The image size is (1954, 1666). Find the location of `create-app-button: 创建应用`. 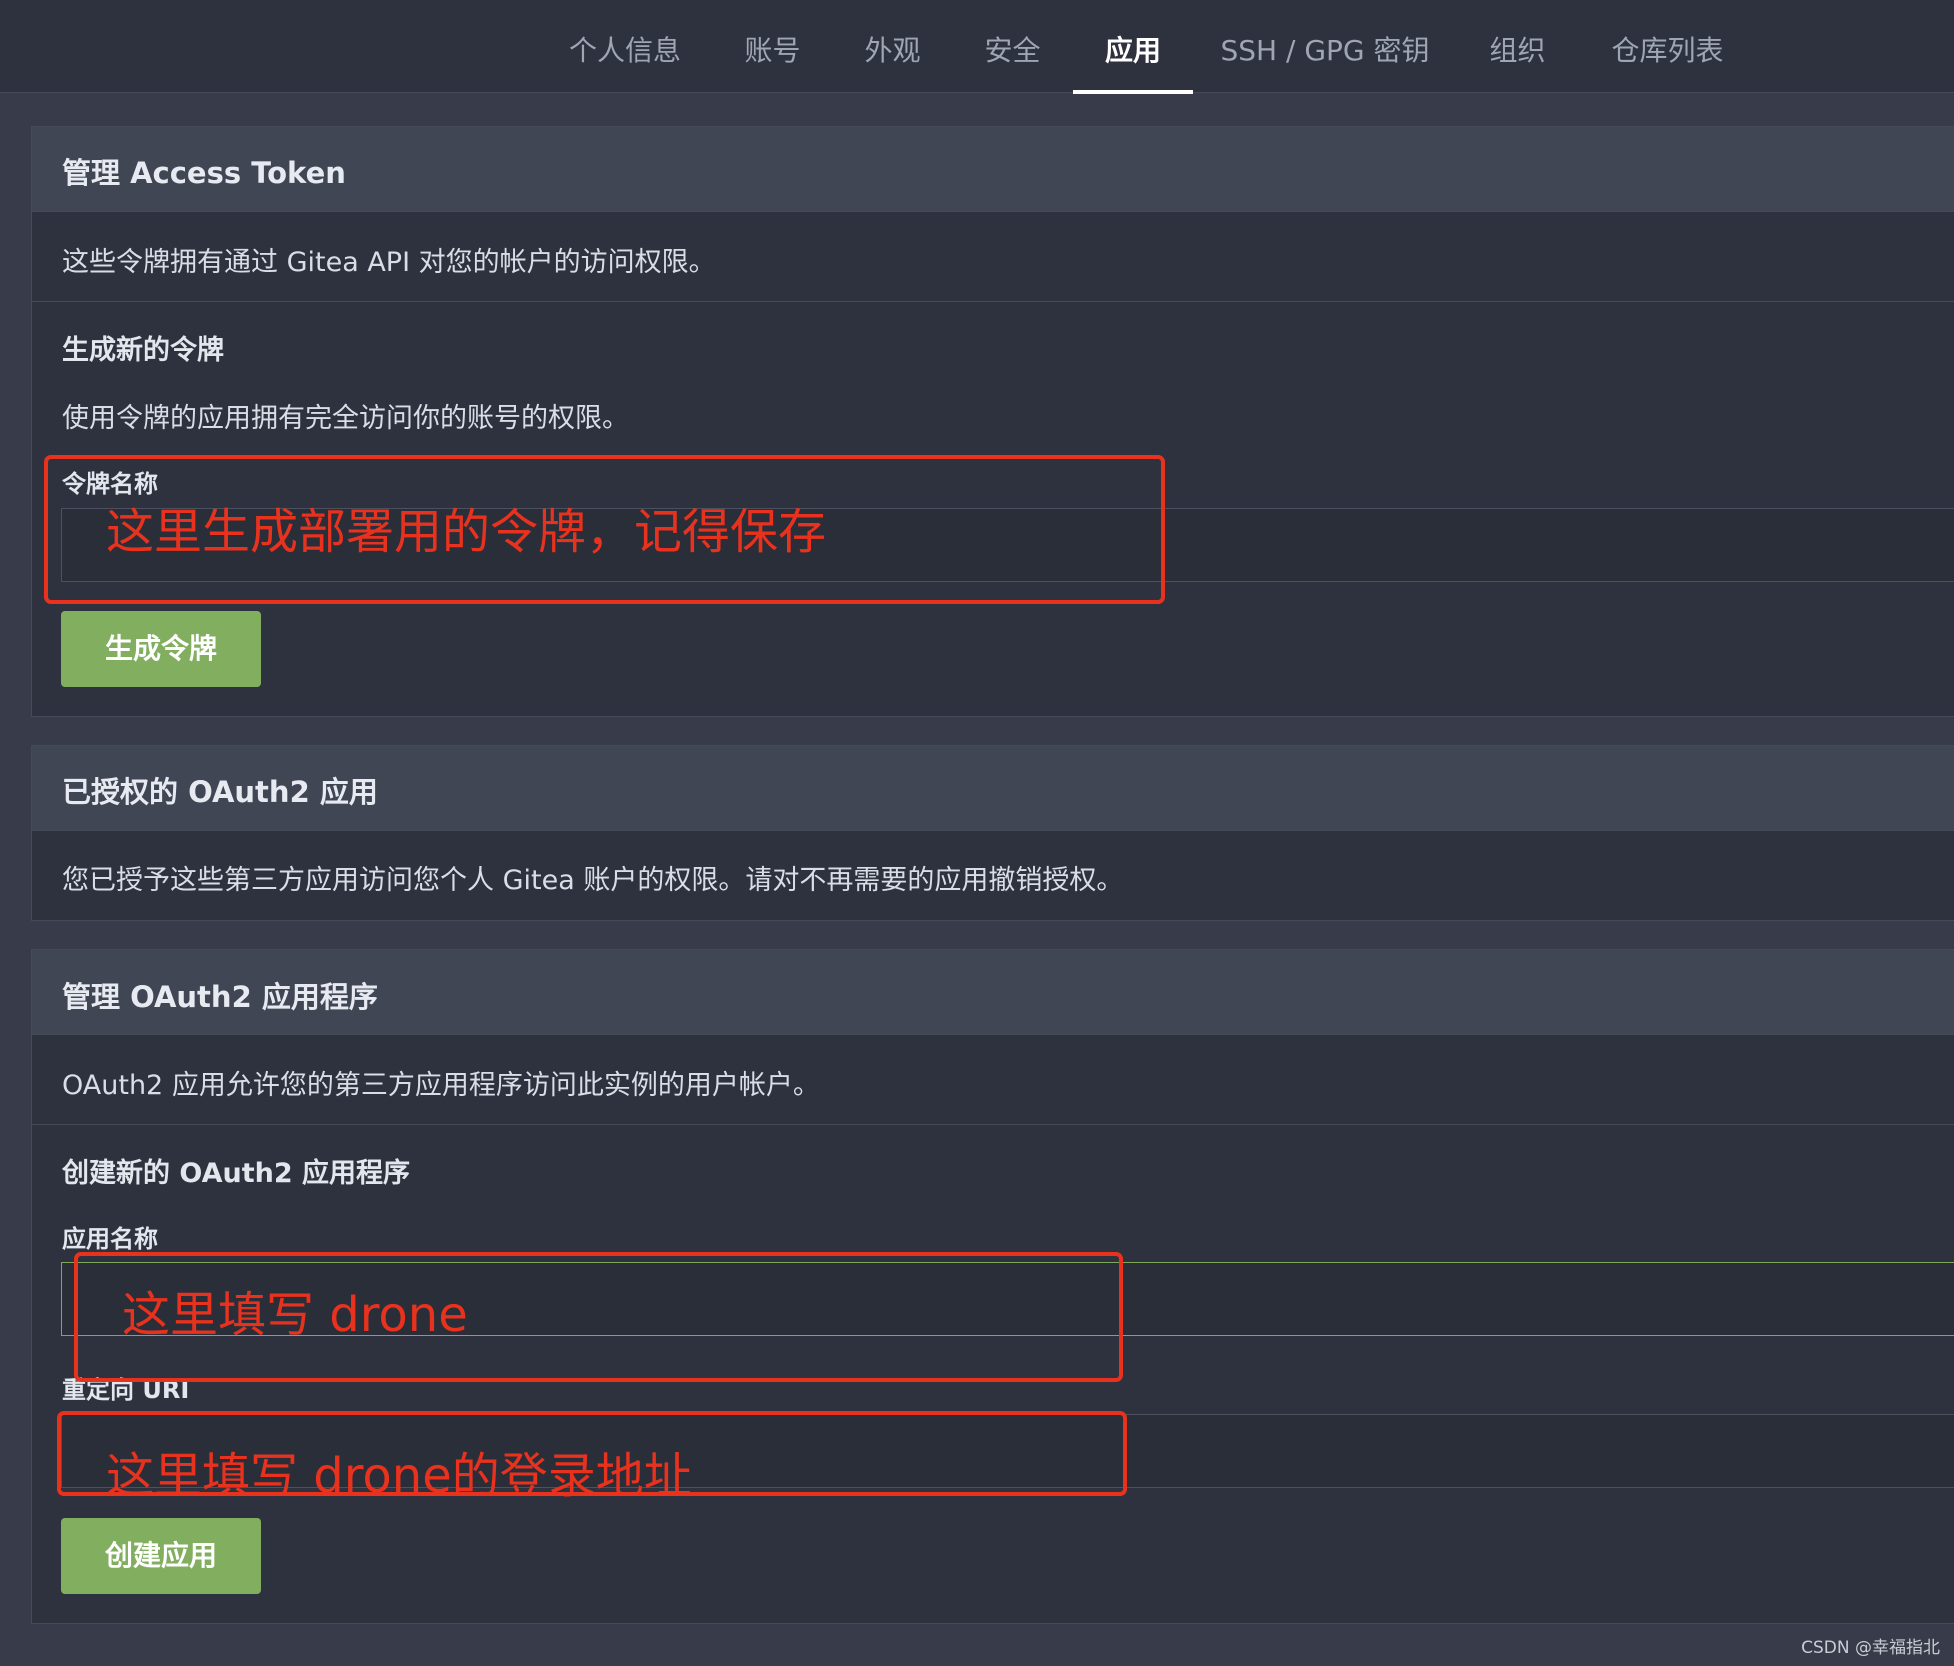

create-app-button: 创建应用 is located at coordinates (161, 1556).